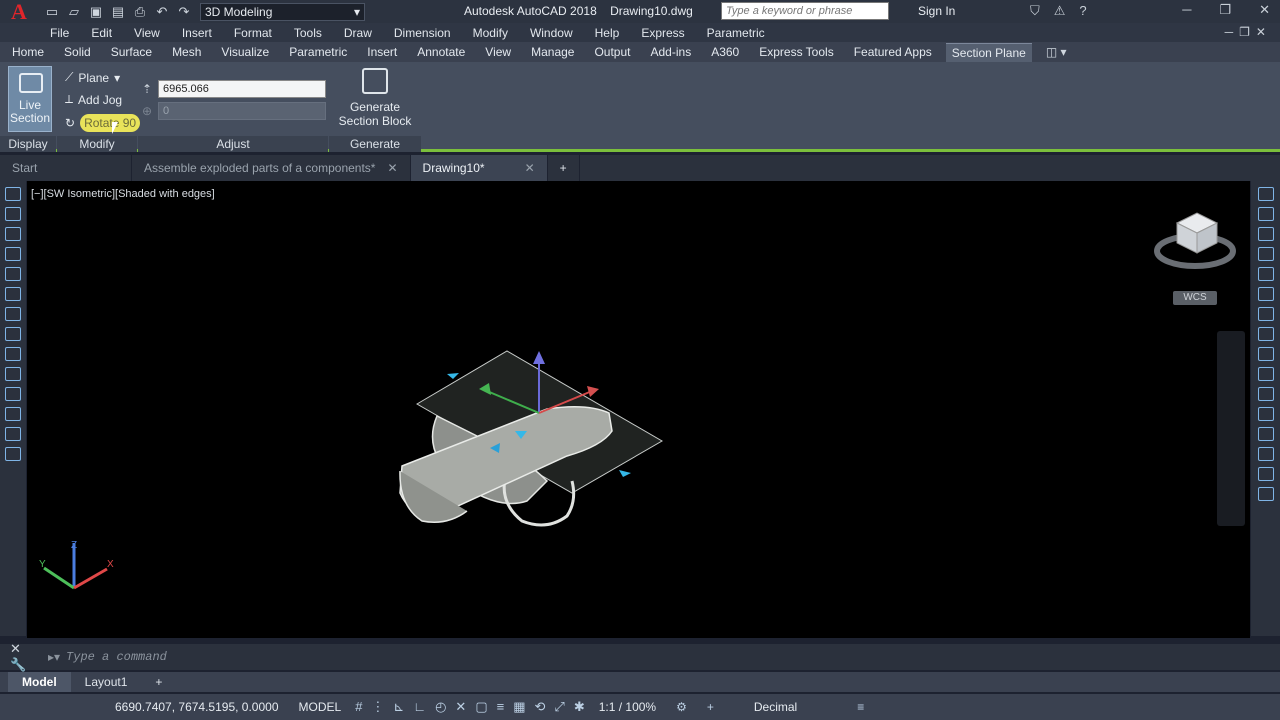 The width and height of the screenshot is (1280, 720). What do you see at coordinates (282, 11) in the screenshot?
I see `workspace-dropdown: 3D Modeling ▾` at bounding box center [282, 11].